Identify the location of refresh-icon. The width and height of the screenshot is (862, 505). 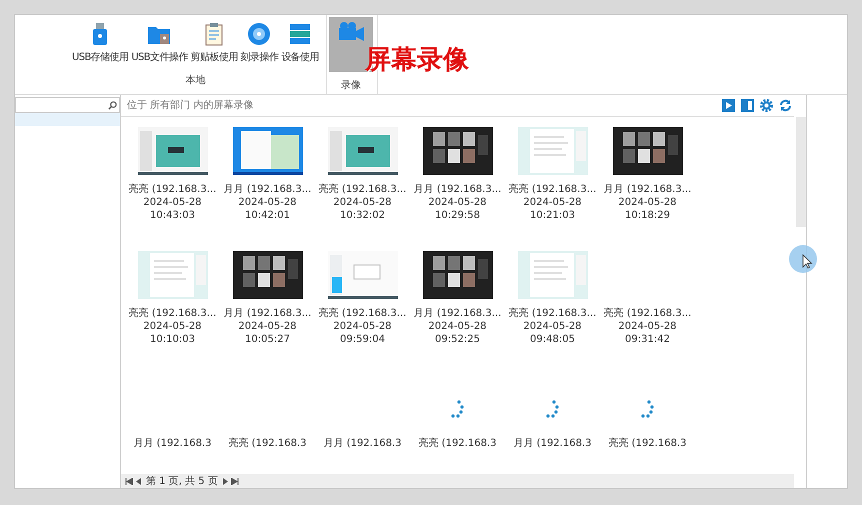
(785, 105).